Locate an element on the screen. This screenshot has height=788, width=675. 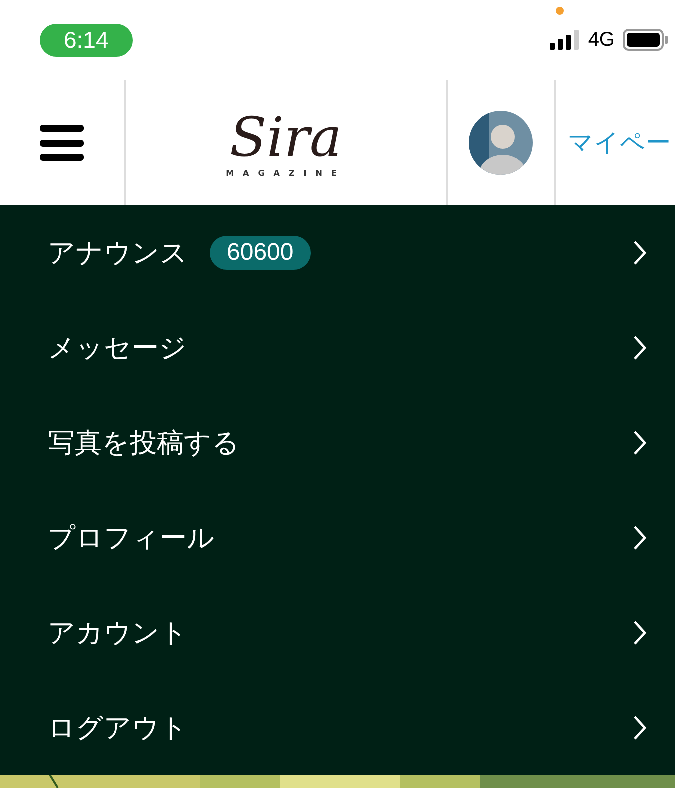
logo-subtitle: MAGAZINE is located at coordinates (286, 173).